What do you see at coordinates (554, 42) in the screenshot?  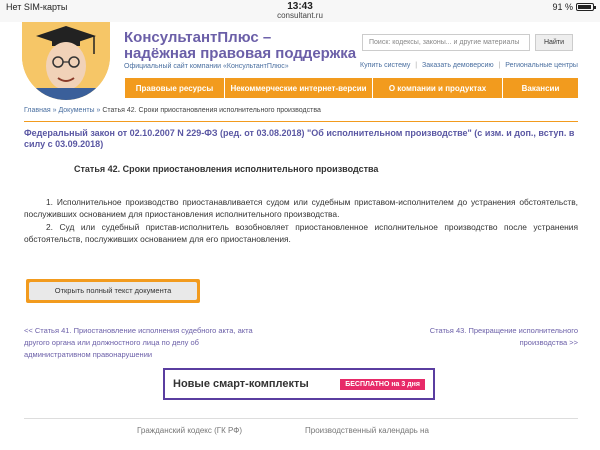 I see `search-button: Найти` at bounding box center [554, 42].